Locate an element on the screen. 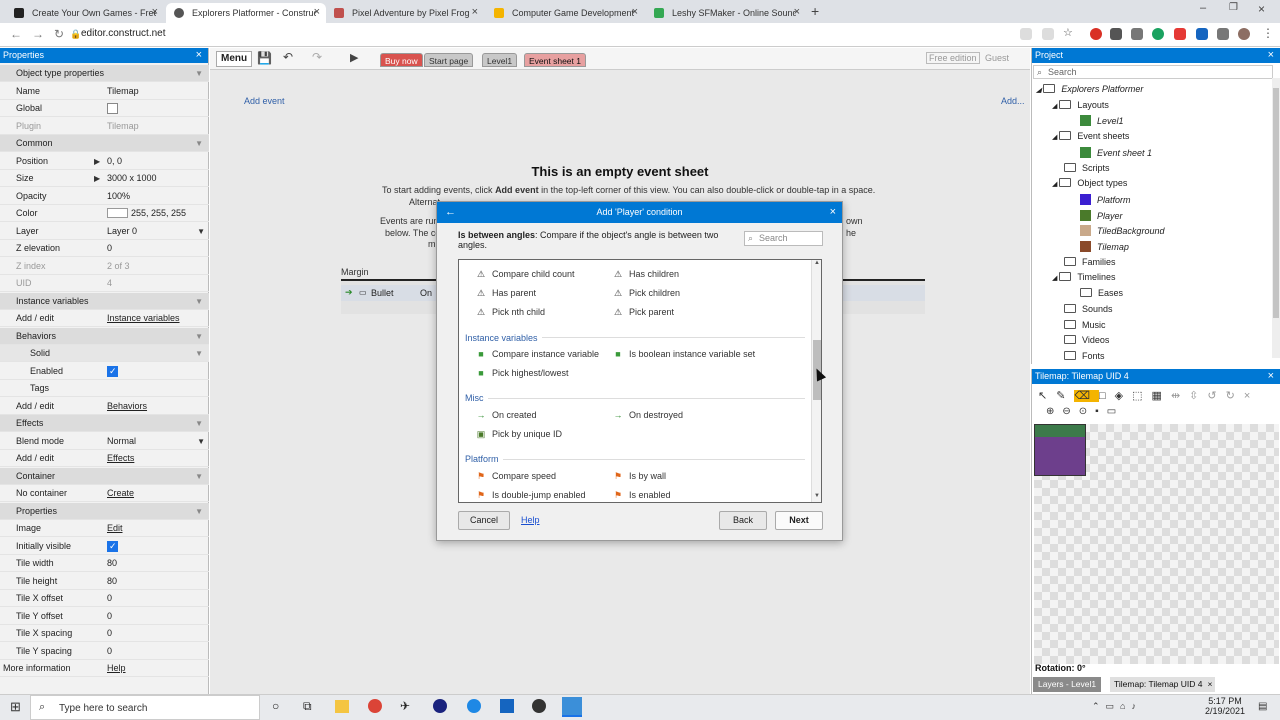 The image size is (1280, 720). property-row: Name Tilemap is located at coordinates (104, 91).